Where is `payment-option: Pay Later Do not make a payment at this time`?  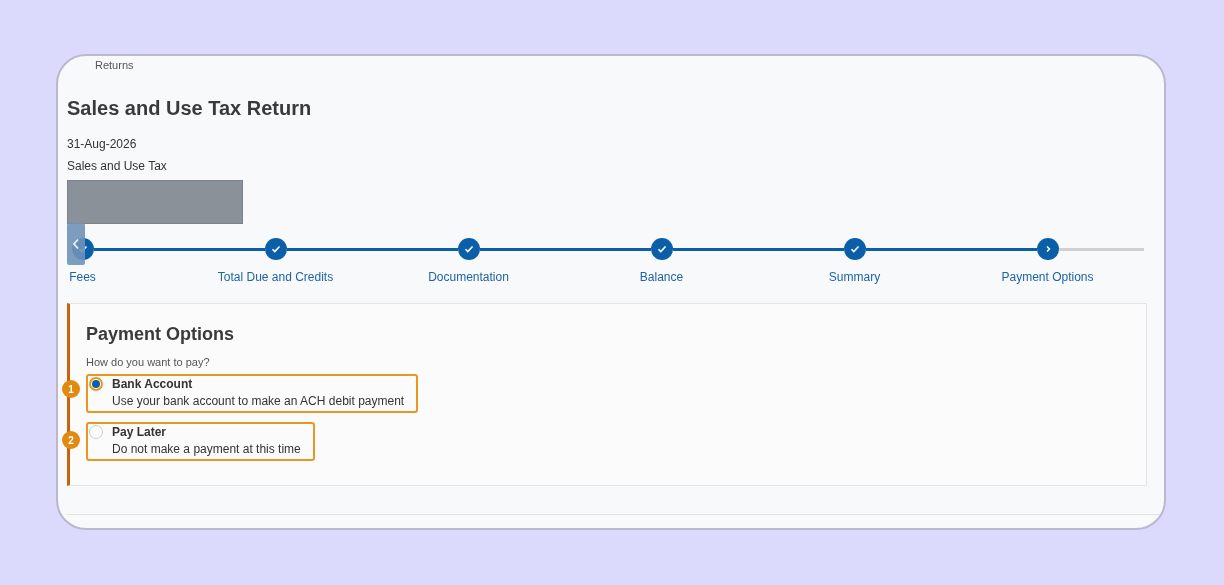 payment-option: Pay Later Do not make a payment at this time is located at coordinates (200, 441).